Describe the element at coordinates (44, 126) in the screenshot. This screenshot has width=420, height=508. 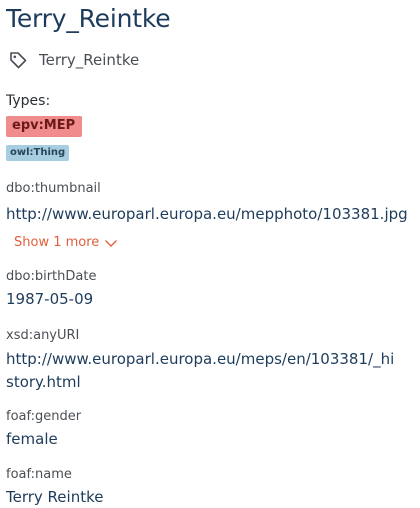
I see `type-badge-mep: epv:MEP` at that location.